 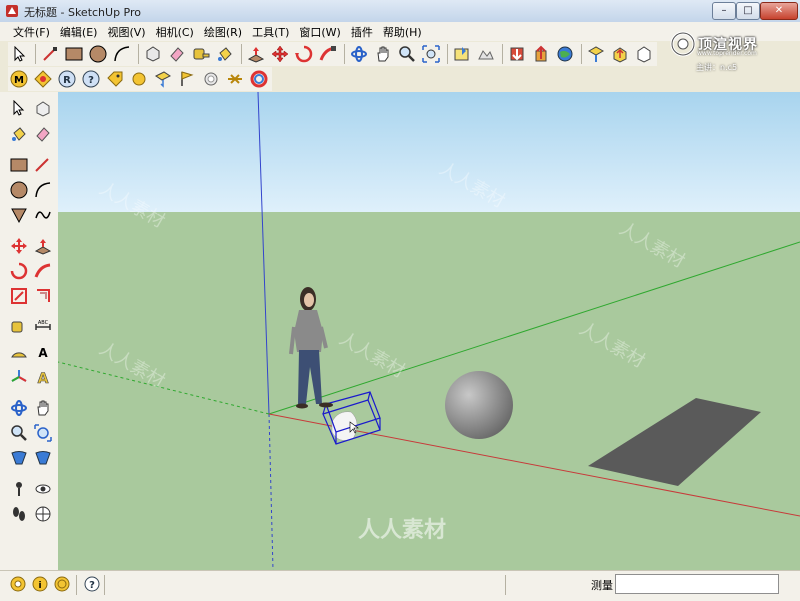 I want to click on freehand-icon, so click(x=43, y=215).